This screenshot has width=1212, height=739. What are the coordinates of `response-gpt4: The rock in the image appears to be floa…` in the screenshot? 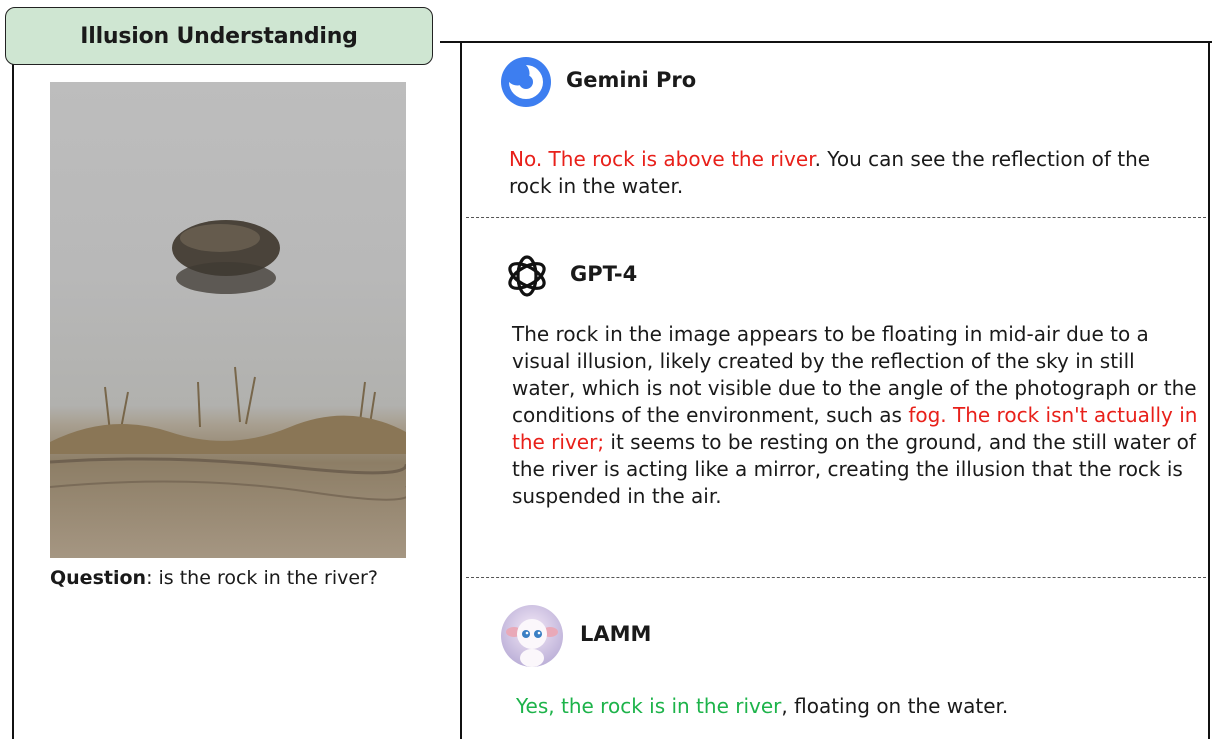 It's located at (855, 415).